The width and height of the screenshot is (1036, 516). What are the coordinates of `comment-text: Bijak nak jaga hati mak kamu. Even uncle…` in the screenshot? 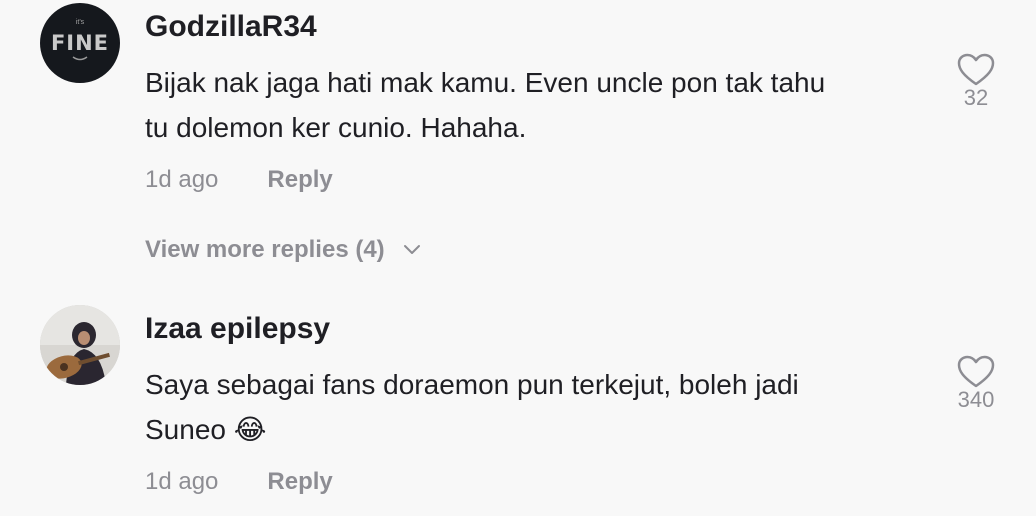 It's located at (535, 105).